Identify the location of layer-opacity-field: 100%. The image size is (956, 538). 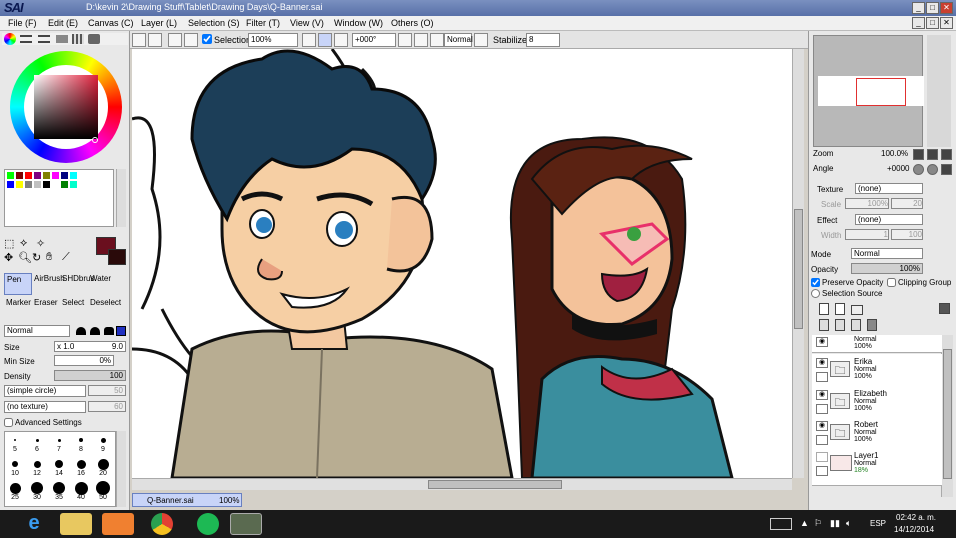
(887, 268).